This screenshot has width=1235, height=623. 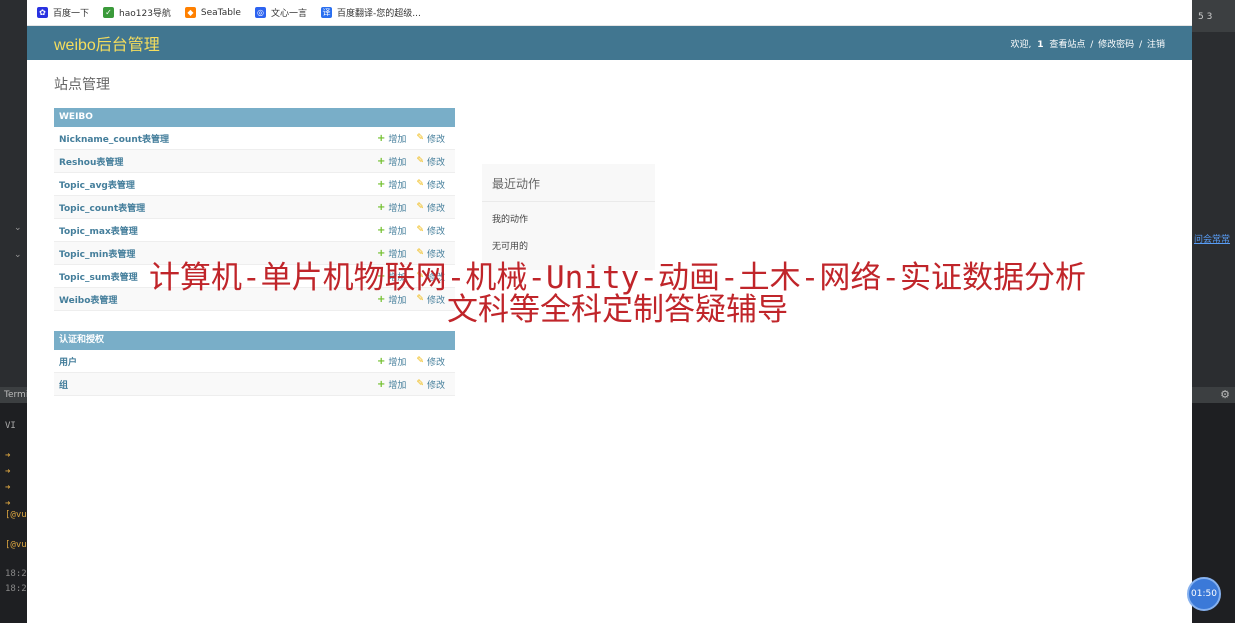 What do you see at coordinates (1225, 394) in the screenshot?
I see `gear-icon: ⚙` at bounding box center [1225, 394].